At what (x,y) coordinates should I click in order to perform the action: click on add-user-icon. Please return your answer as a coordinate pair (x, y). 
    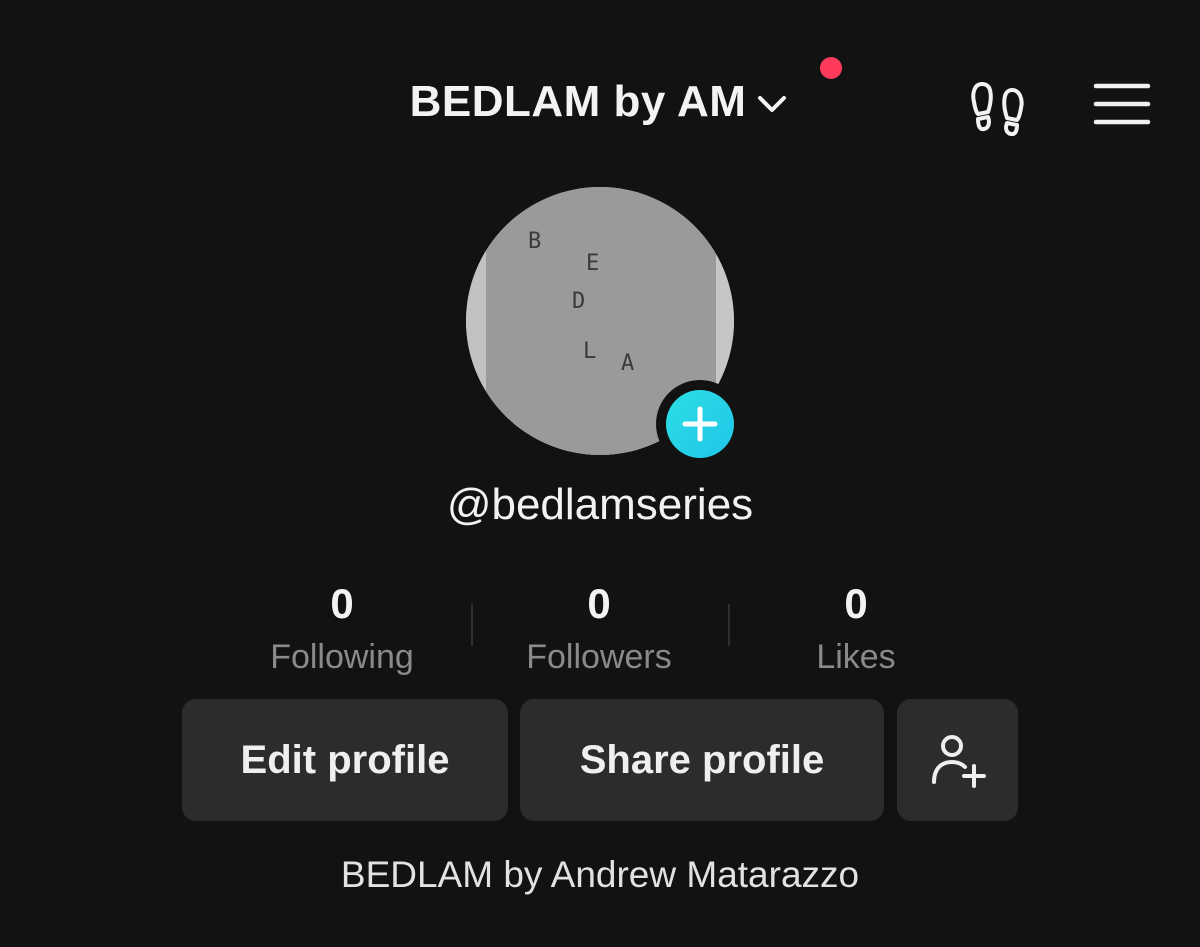
    Looking at the image, I should click on (958, 761).